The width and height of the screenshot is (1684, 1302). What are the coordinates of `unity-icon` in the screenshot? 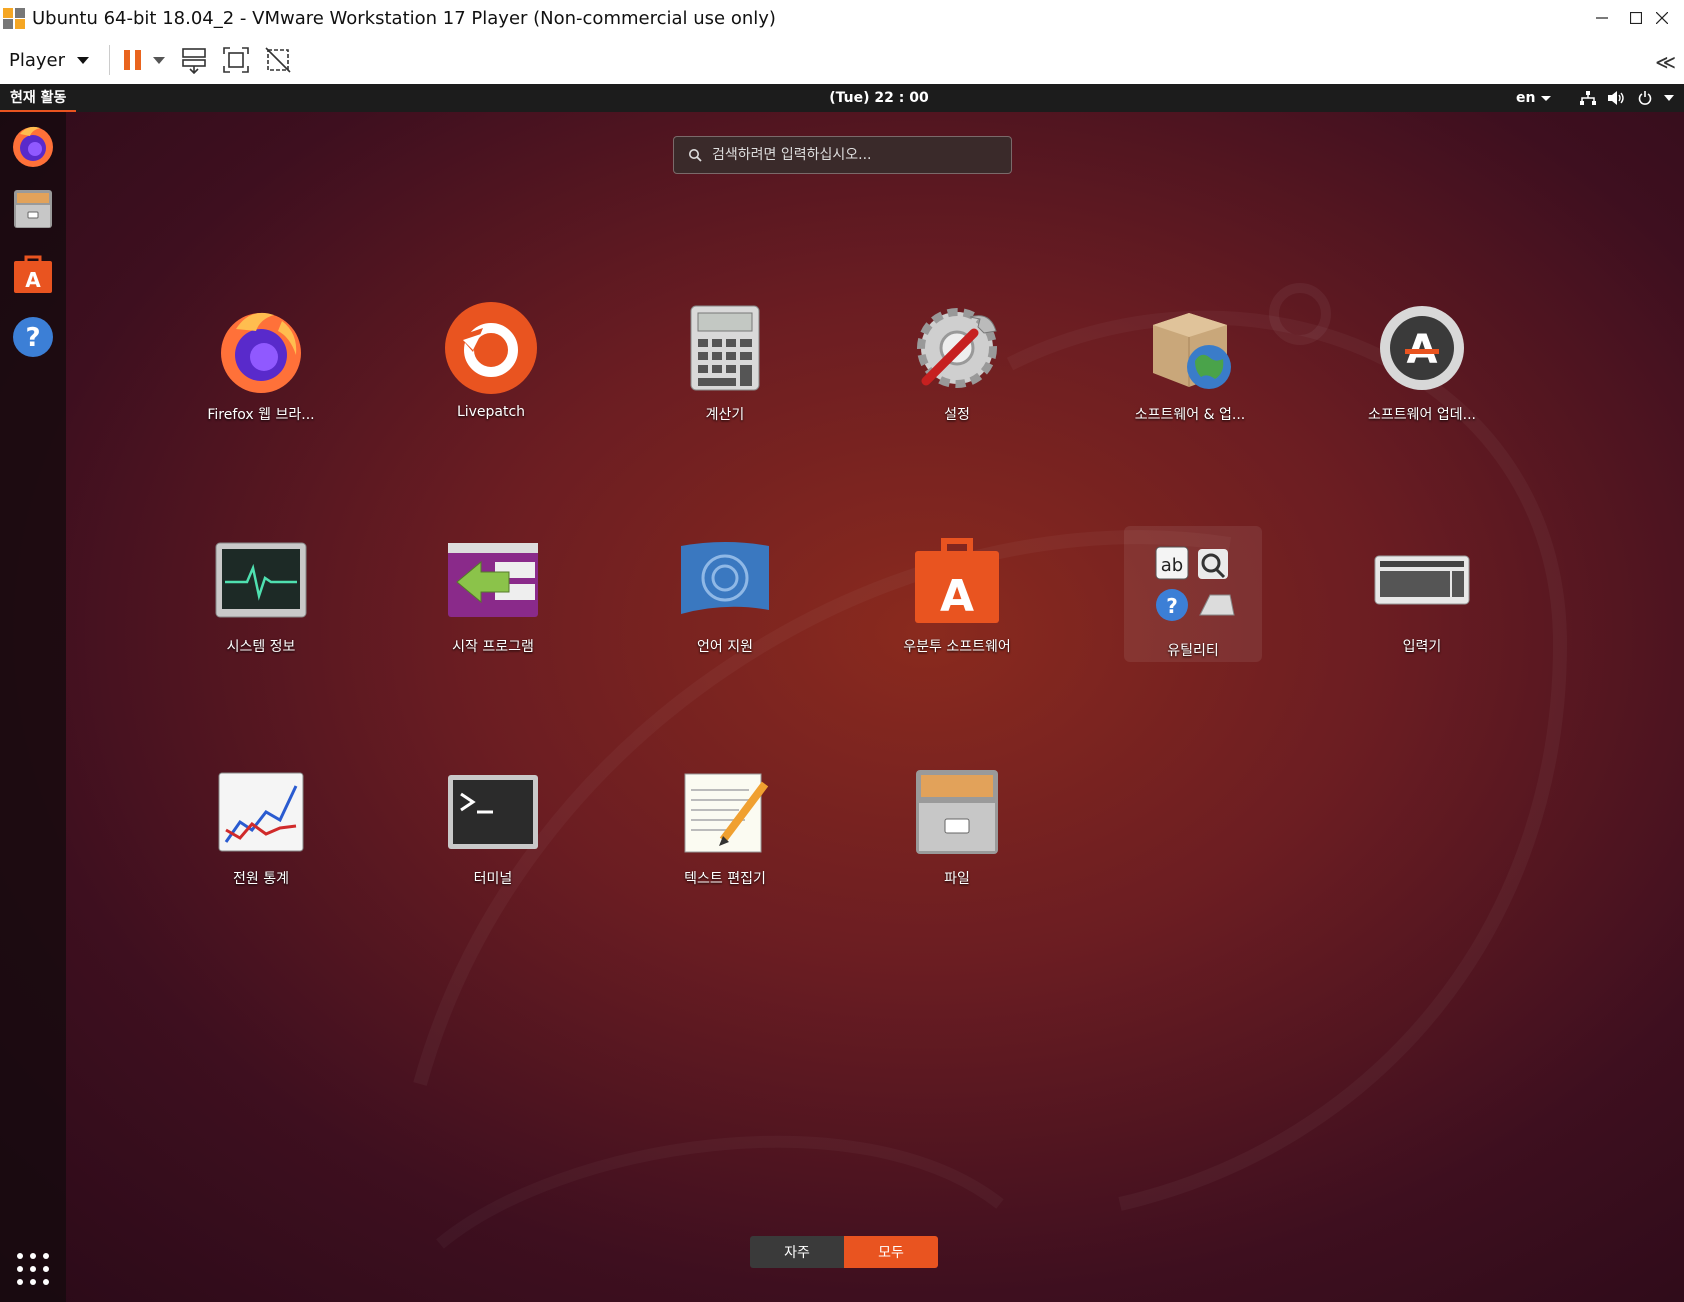 It's located at (278, 60).